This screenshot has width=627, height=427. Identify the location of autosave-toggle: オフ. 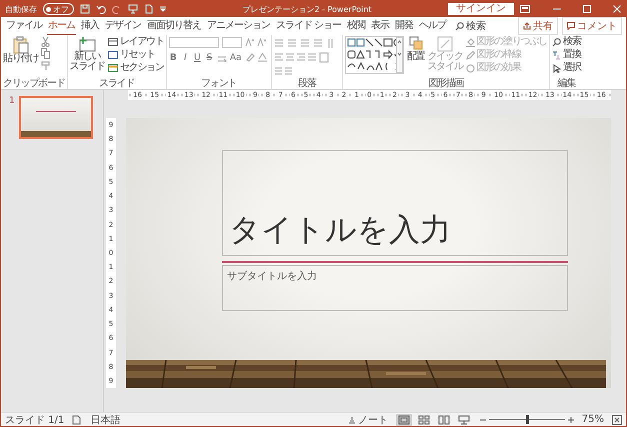
(58, 9).